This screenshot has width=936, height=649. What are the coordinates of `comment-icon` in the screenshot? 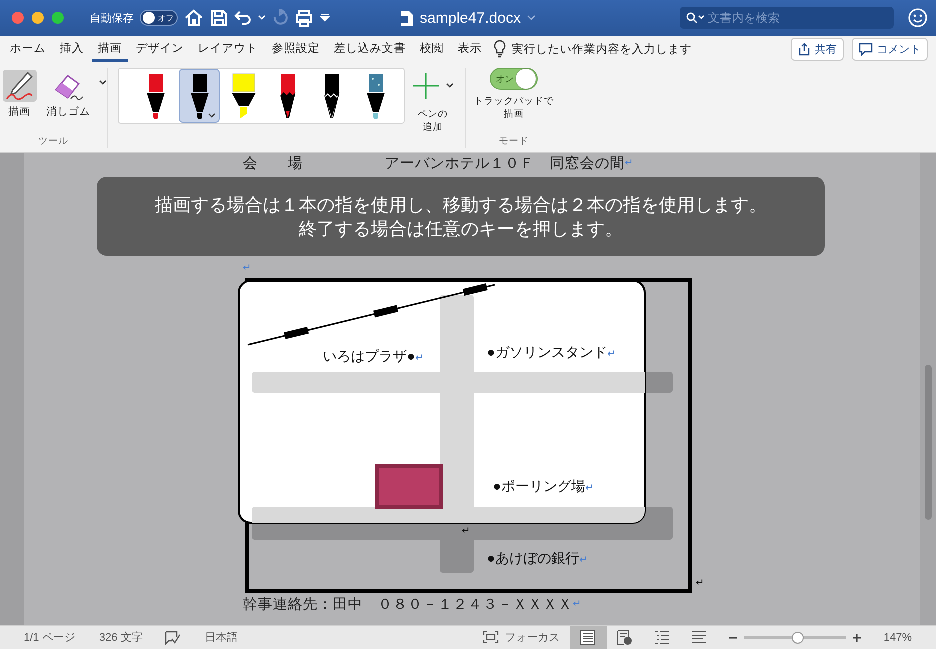 It's located at (866, 49).